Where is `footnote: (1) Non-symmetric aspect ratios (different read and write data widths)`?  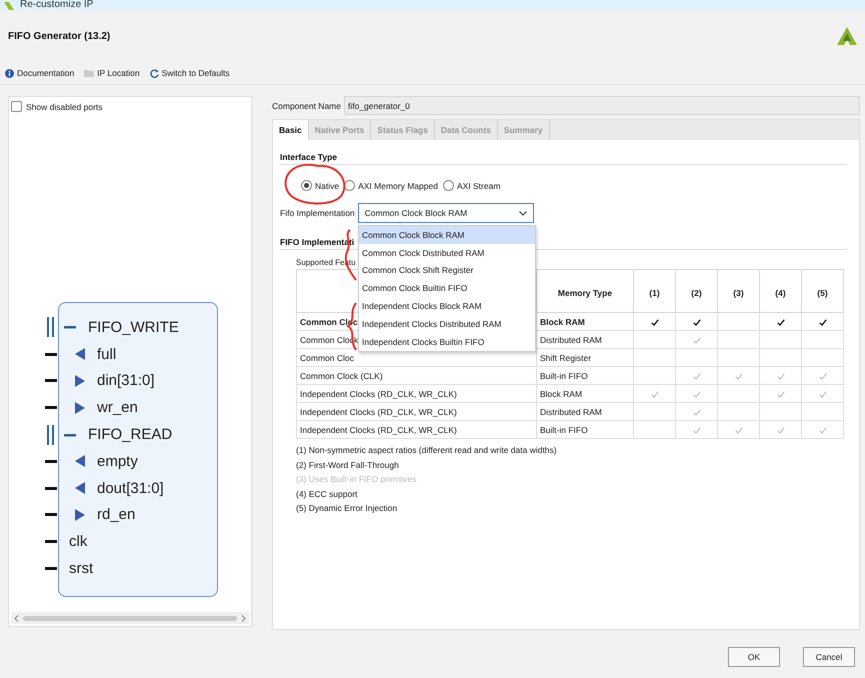 footnote: (1) Non-symmetric aspect ratios (different read and write data widths) is located at coordinates (426, 451).